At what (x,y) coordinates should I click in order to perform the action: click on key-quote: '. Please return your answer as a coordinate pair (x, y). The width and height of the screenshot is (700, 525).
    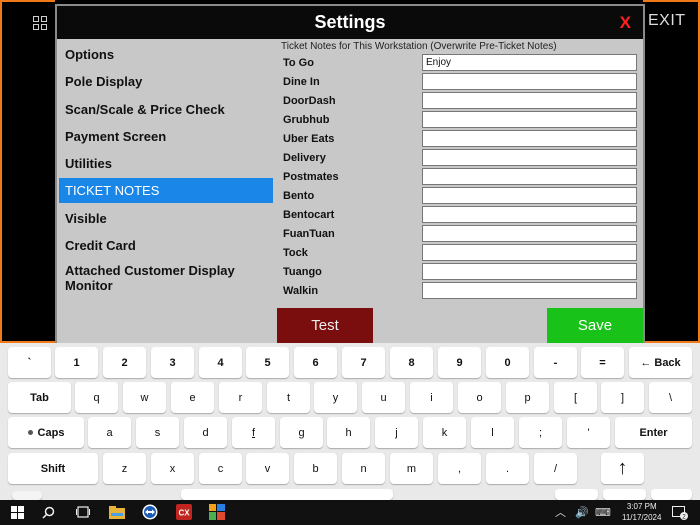
    Looking at the image, I should click on (588, 432).